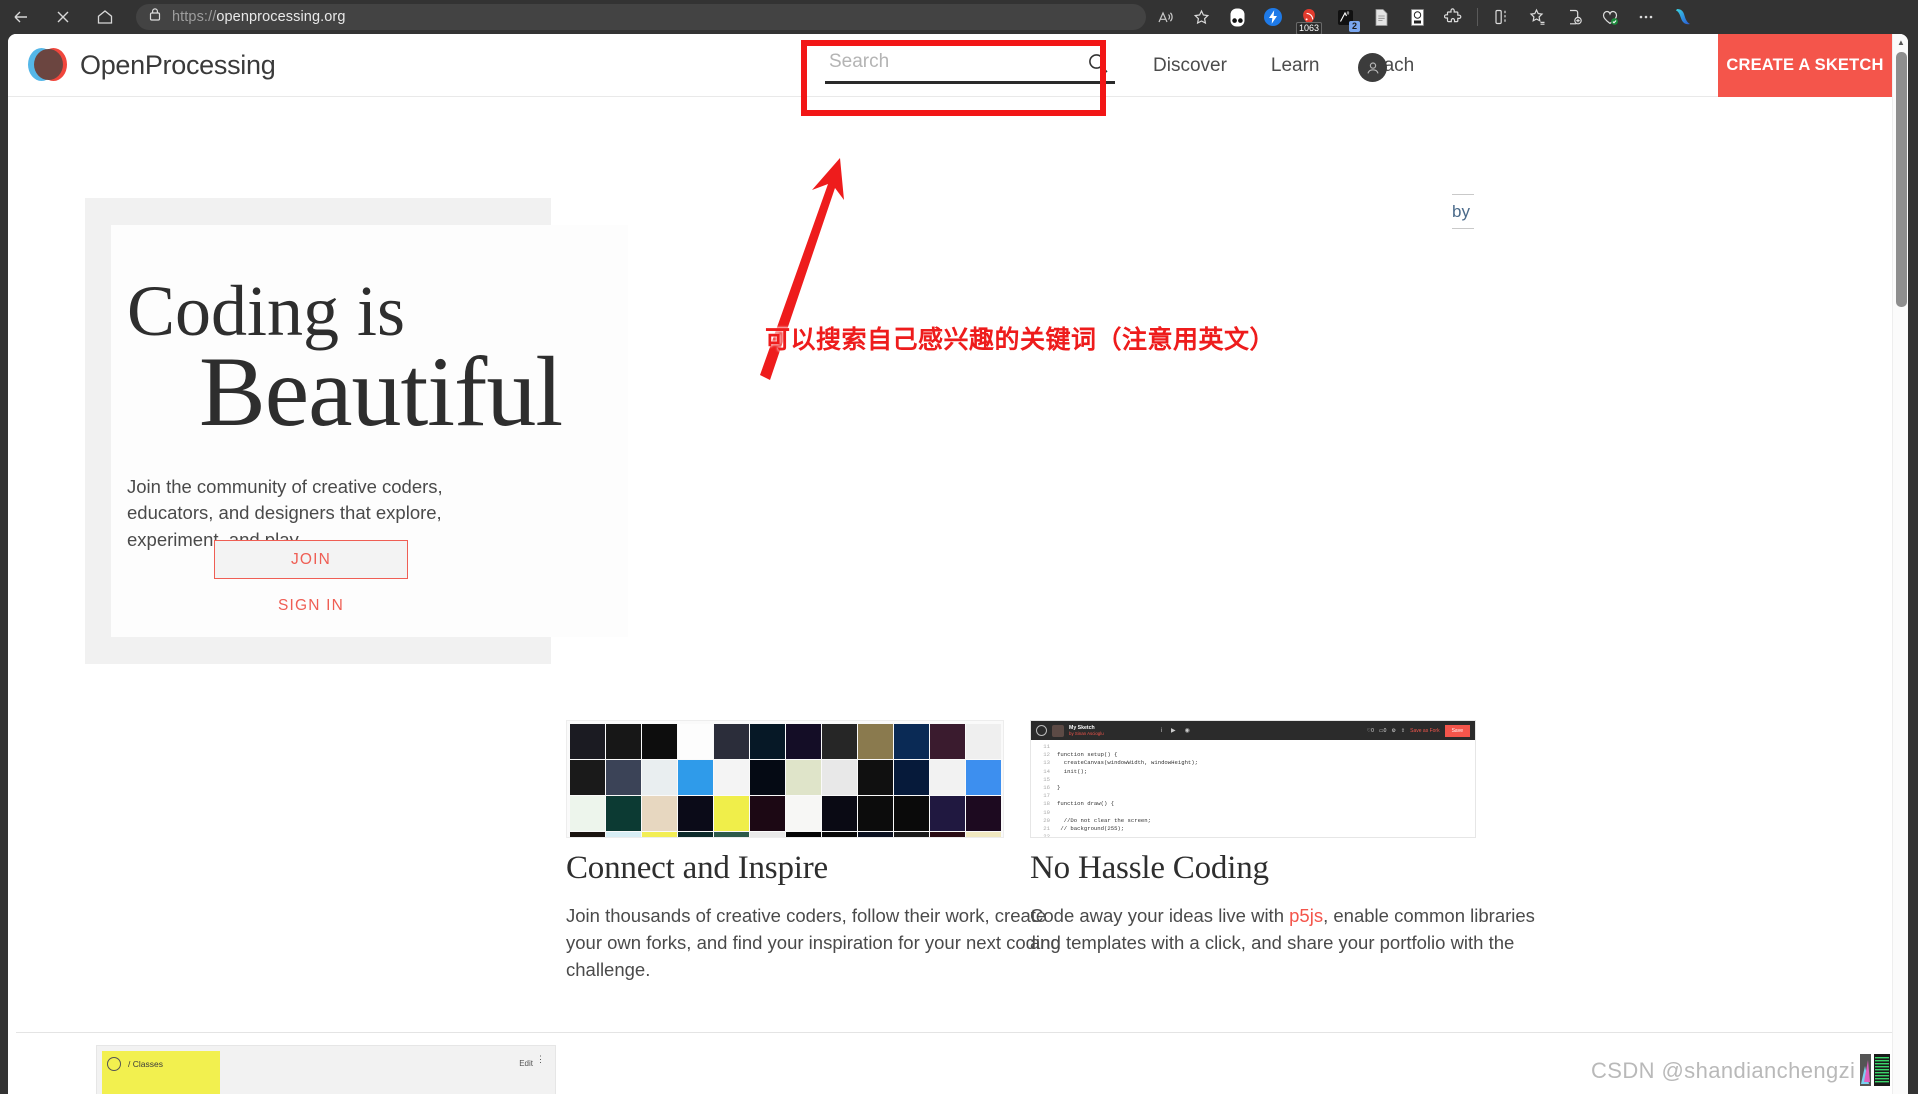 This screenshot has height=1094, width=1918. I want to click on create-sketch-button: CREATE A SKETCH, so click(1805, 65).